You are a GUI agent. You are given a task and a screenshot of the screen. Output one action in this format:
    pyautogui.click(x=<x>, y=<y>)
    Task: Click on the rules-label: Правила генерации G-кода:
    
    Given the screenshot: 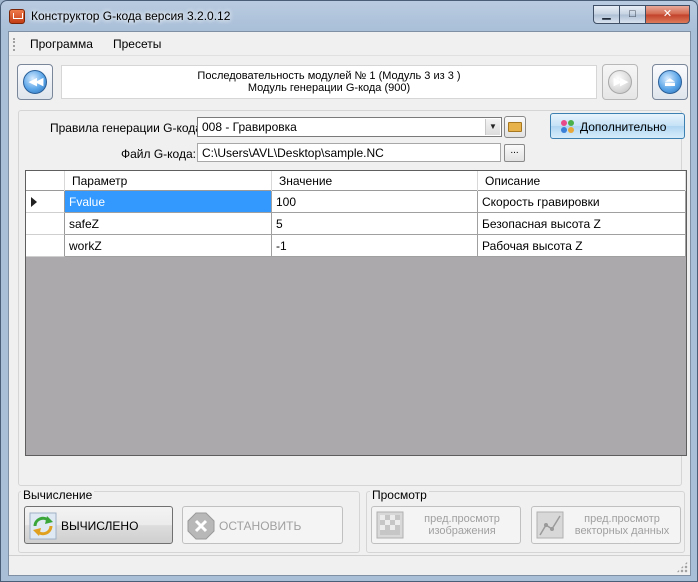 What is the action you would take?
    pyautogui.click(x=128, y=128)
    